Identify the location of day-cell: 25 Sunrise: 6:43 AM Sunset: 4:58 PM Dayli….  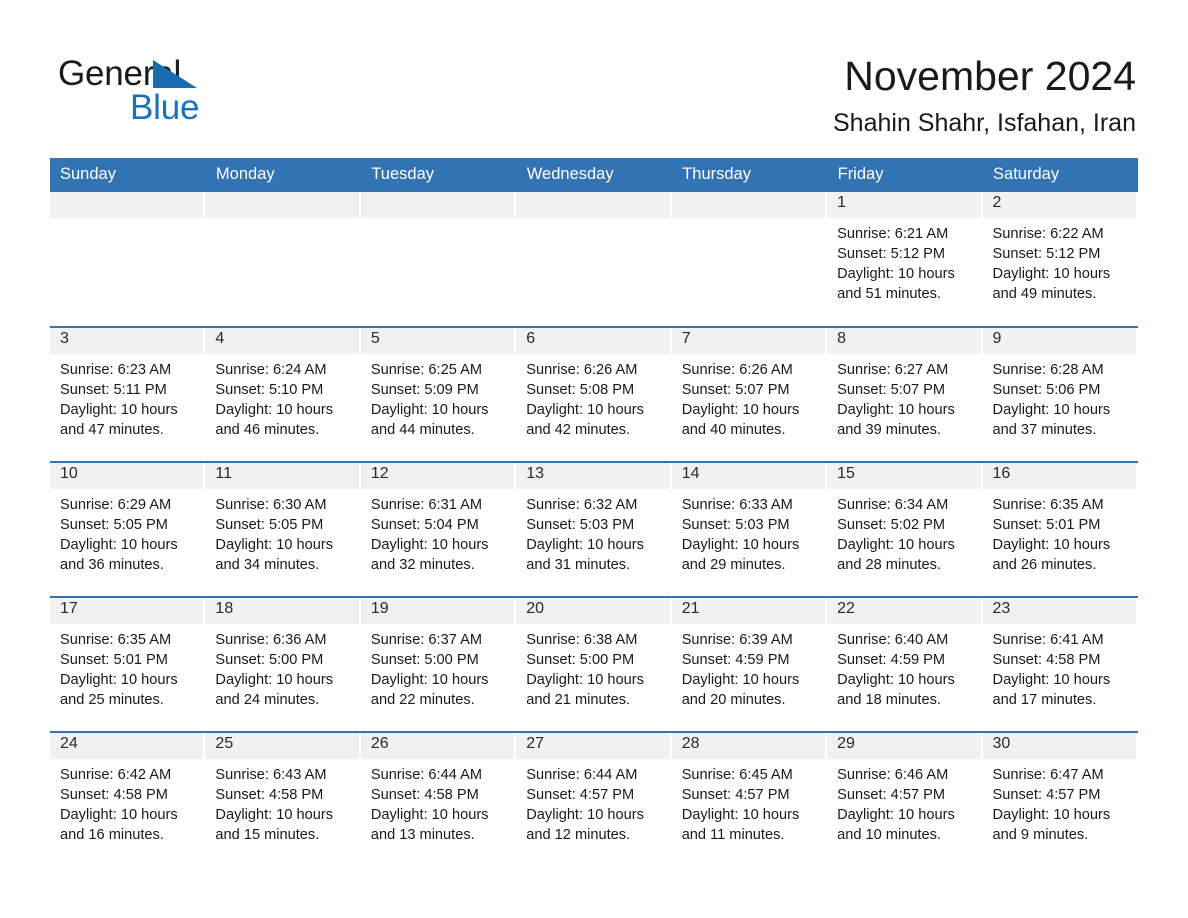
(283, 799).